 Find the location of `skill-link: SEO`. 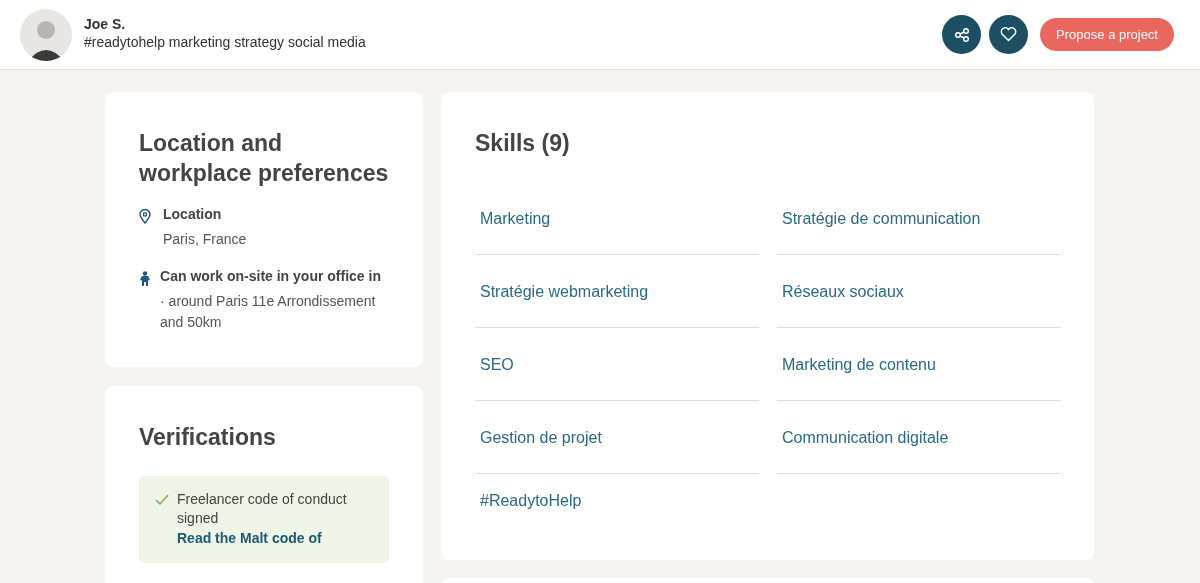

skill-link: SEO is located at coordinates (497, 364).